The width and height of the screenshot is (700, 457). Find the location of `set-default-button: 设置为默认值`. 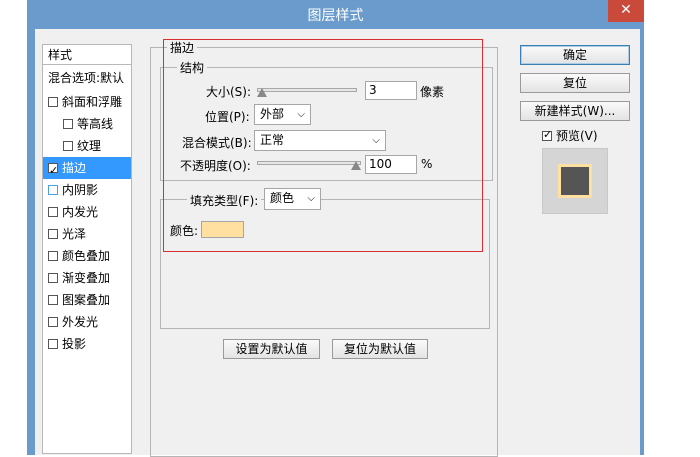

set-default-button: 设置为默认值 is located at coordinates (271, 349).